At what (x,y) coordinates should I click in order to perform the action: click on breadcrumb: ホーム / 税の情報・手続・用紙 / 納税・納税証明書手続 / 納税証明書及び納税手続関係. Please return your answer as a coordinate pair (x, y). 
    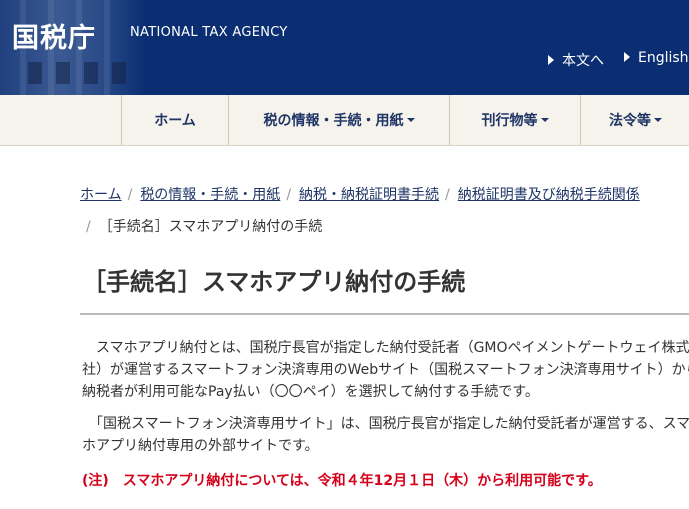
    Looking at the image, I should click on (360, 194).